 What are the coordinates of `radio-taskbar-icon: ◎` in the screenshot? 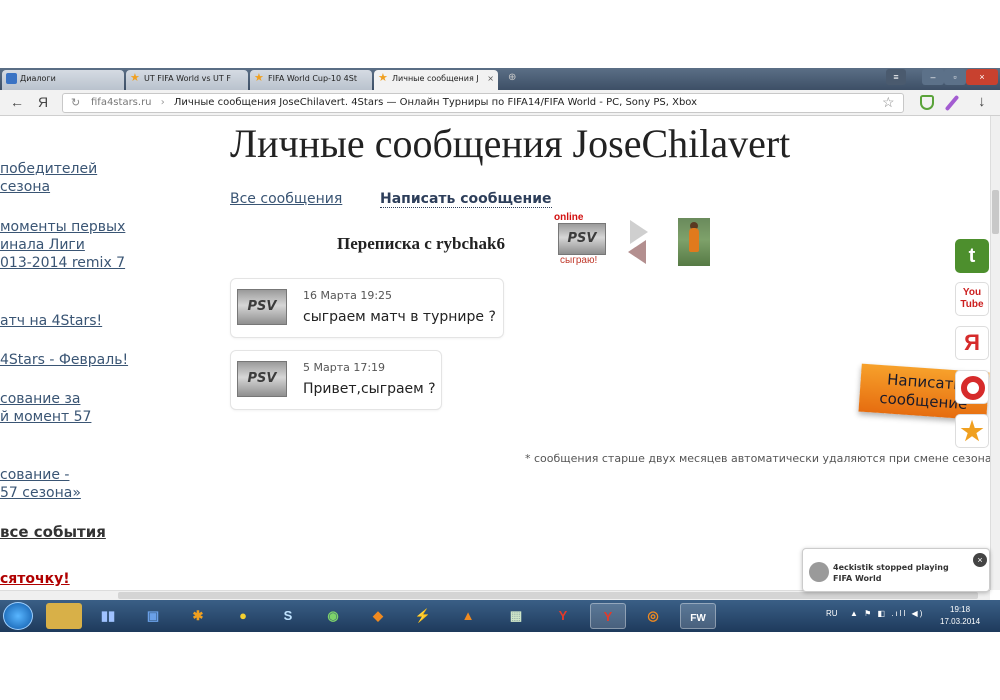 It's located at (653, 616).